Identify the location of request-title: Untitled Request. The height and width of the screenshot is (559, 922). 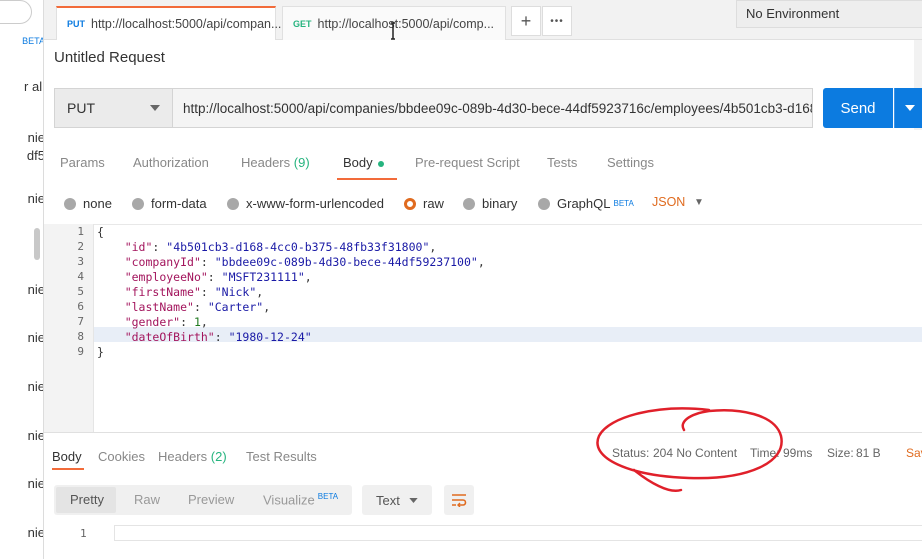
(109, 57).